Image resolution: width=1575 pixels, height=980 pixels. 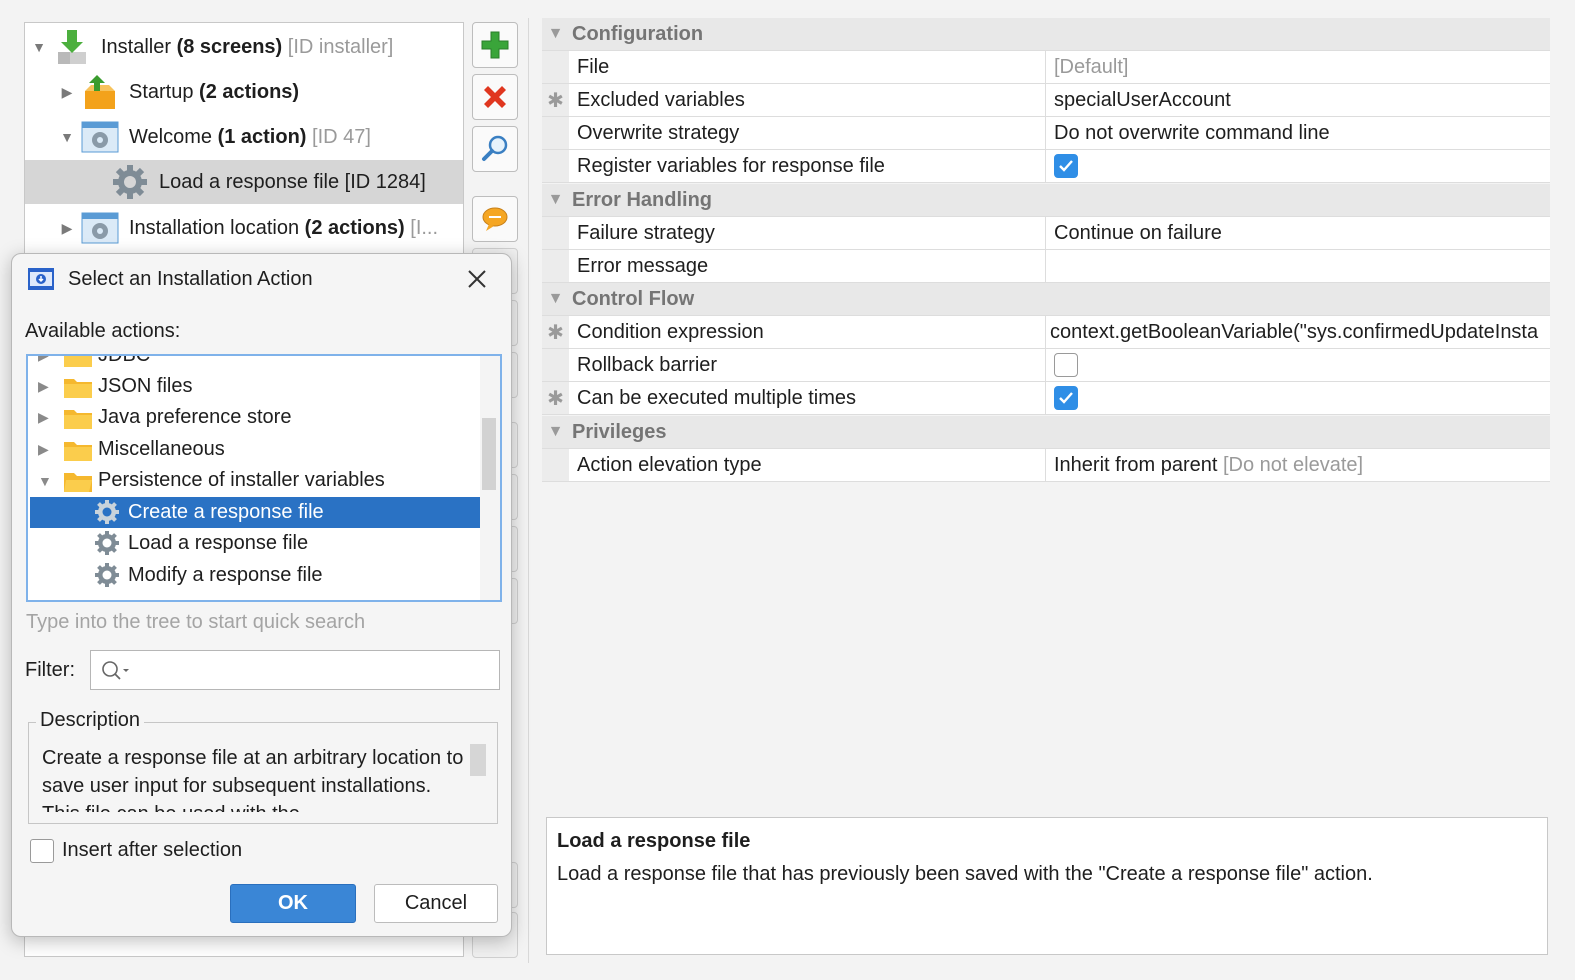 I want to click on add-button, so click(x=495, y=45).